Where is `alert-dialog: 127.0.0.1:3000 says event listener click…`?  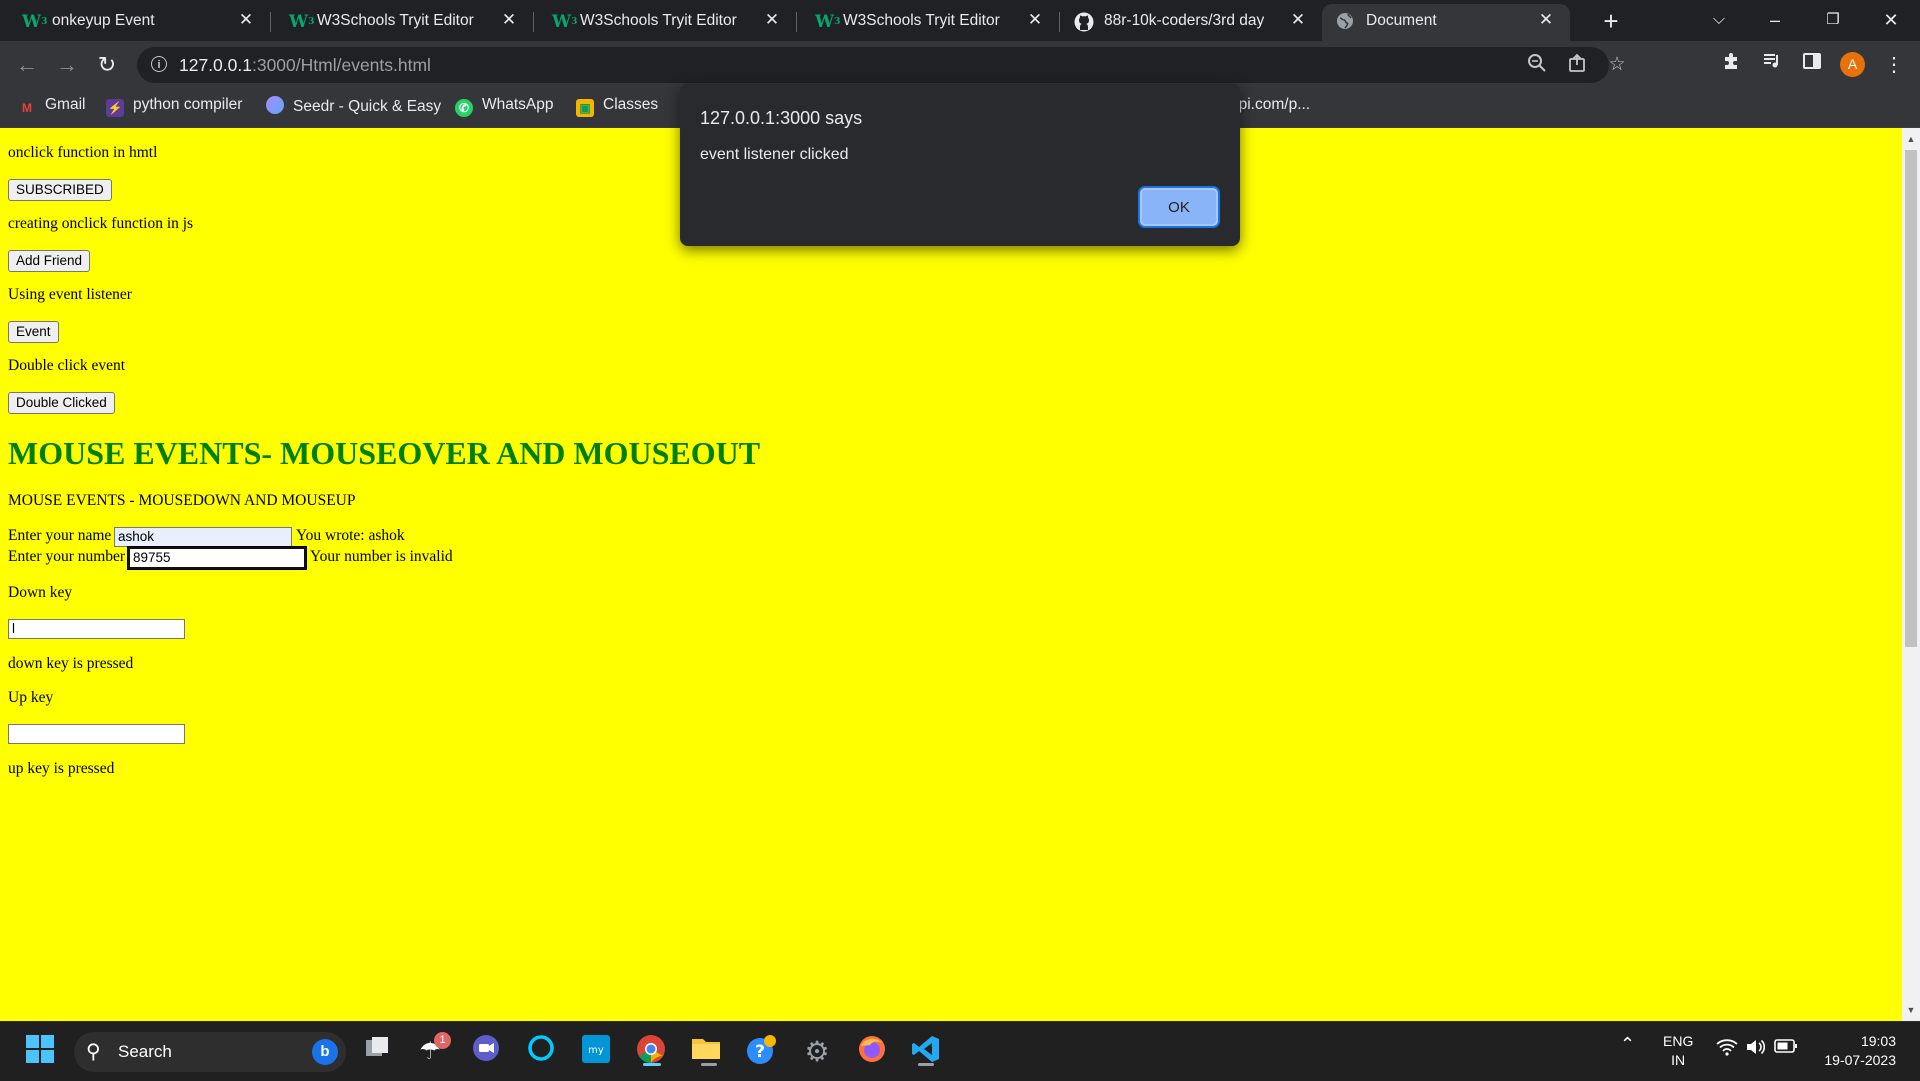 alert-dialog: 127.0.0.1:3000 says event listener click… is located at coordinates (960, 165).